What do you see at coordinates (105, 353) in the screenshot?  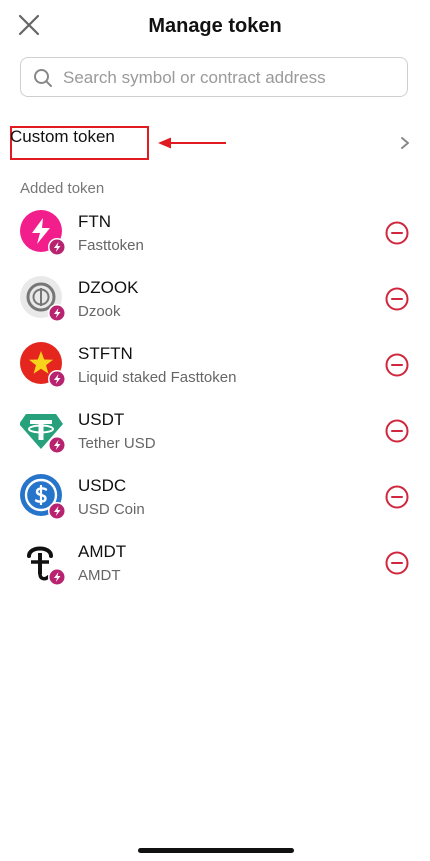 I see `token-symbol: STFTN` at bounding box center [105, 353].